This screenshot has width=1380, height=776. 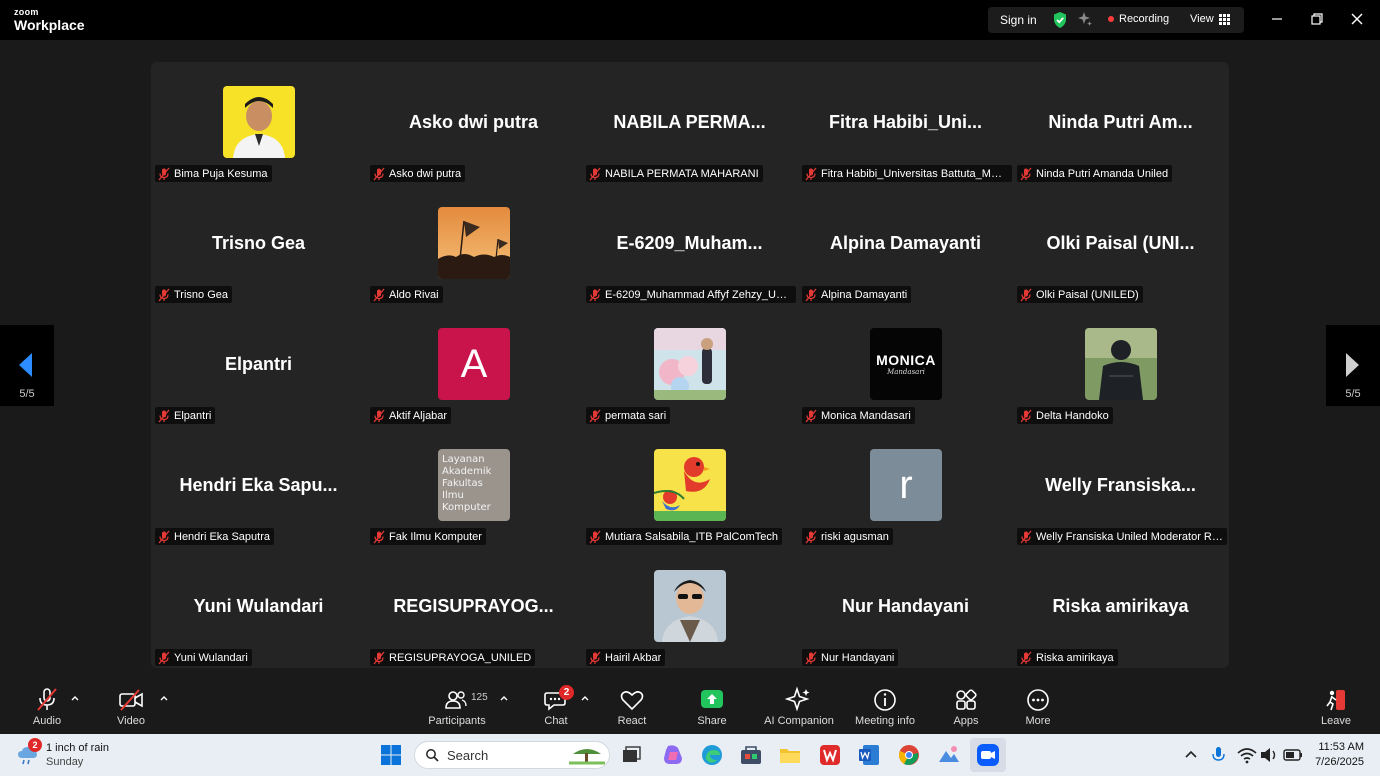 What do you see at coordinates (1277, 19) in the screenshot?
I see `minimize-icon` at bounding box center [1277, 19].